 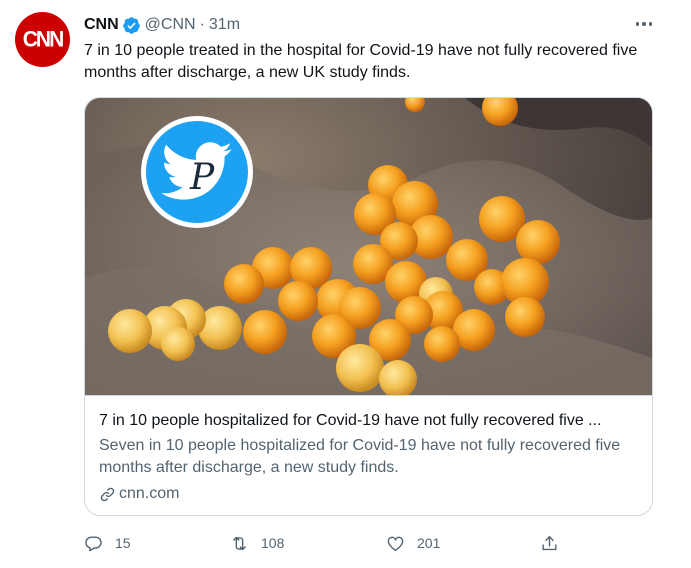 What do you see at coordinates (324, 543) in the screenshot?
I see `tweet-actions: 15 108 201` at bounding box center [324, 543].